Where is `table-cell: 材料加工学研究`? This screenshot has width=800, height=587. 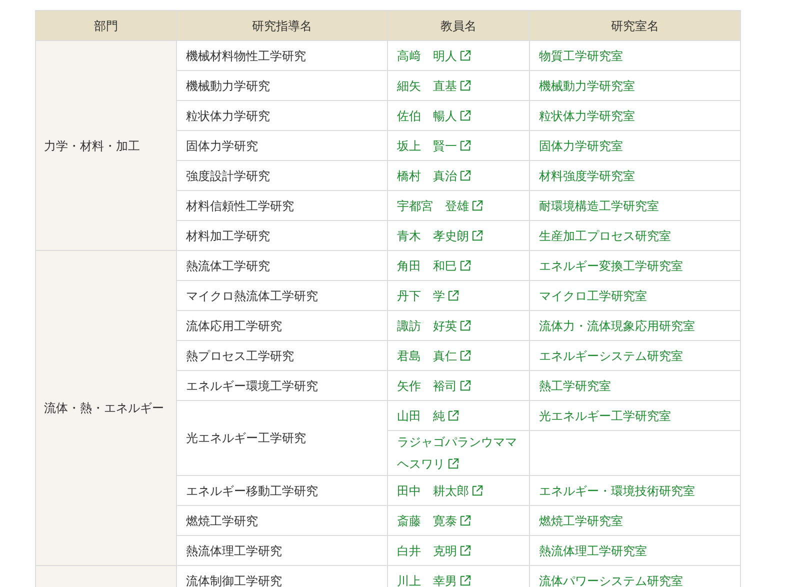
table-cell: 材料加工学研究 is located at coordinates (282, 235).